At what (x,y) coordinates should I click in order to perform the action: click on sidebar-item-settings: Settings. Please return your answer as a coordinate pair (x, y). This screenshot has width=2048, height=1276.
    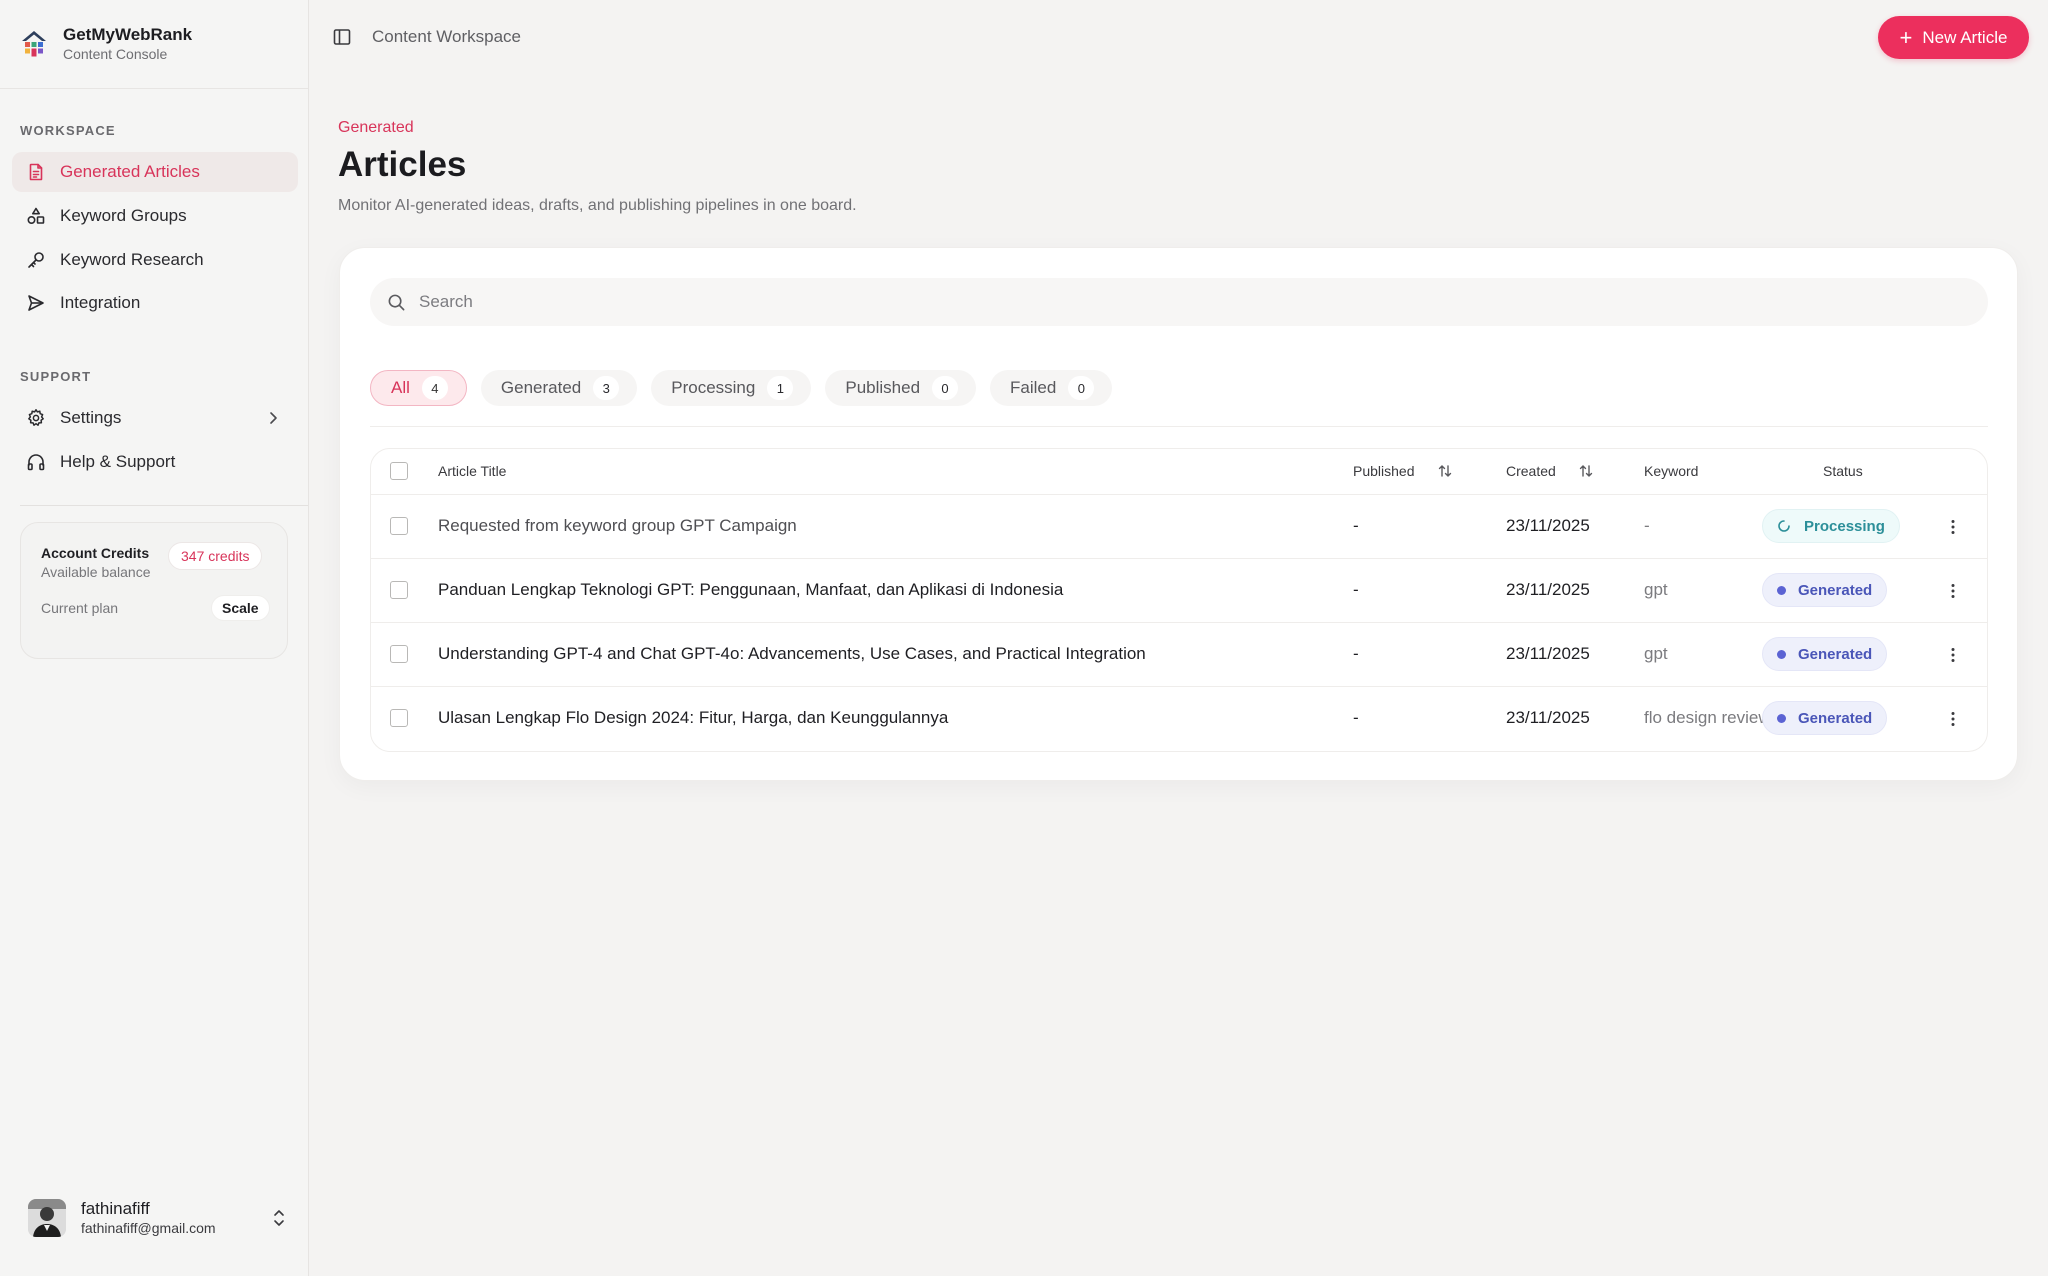
    Looking at the image, I should click on (155, 418).